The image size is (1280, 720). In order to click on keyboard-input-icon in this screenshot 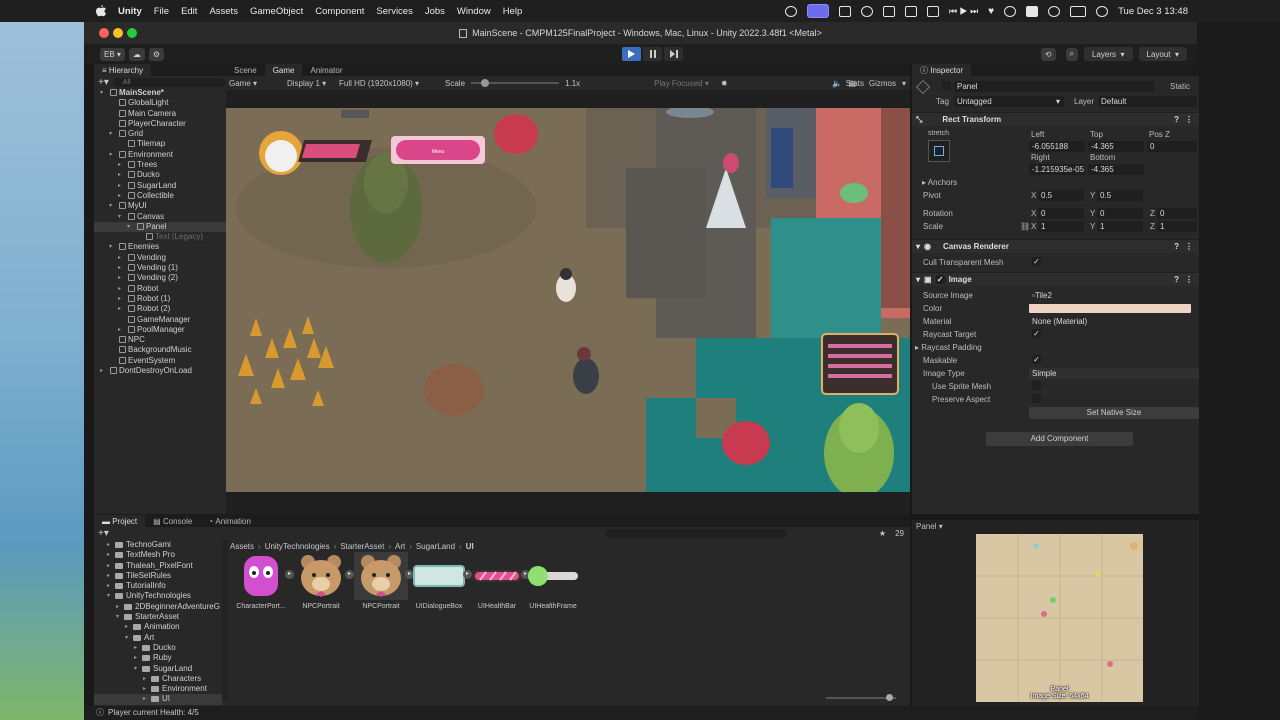, I will do `click(1032, 11)`.